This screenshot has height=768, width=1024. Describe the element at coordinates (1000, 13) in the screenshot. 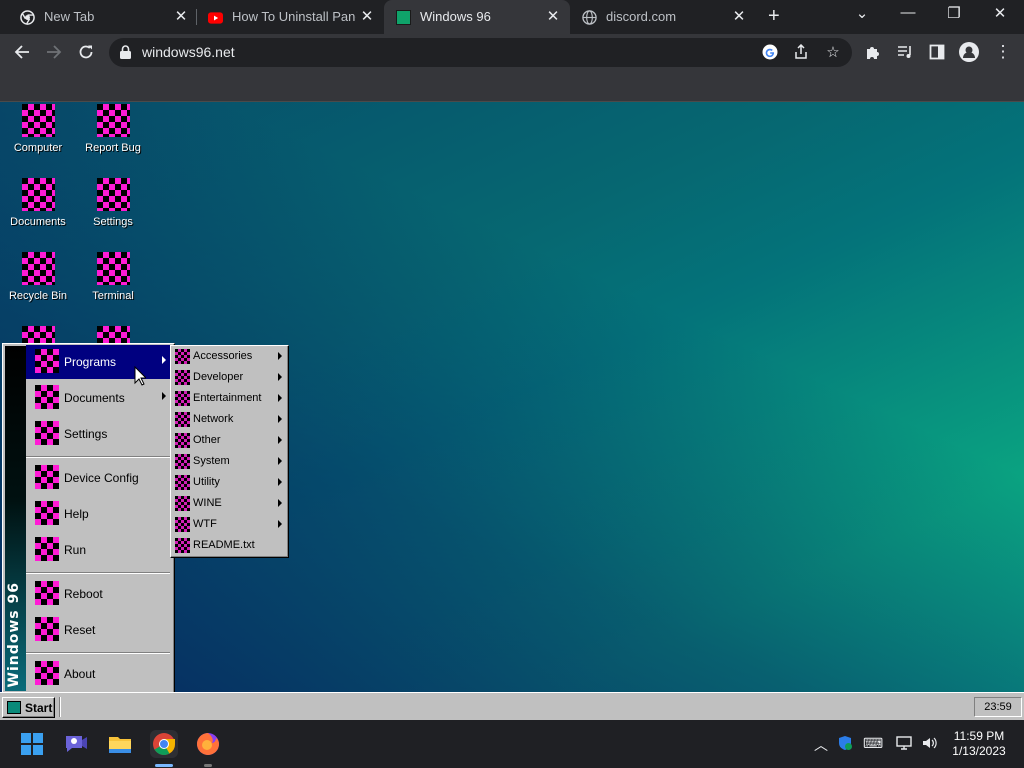

I see `close-window-icon: ✕` at that location.